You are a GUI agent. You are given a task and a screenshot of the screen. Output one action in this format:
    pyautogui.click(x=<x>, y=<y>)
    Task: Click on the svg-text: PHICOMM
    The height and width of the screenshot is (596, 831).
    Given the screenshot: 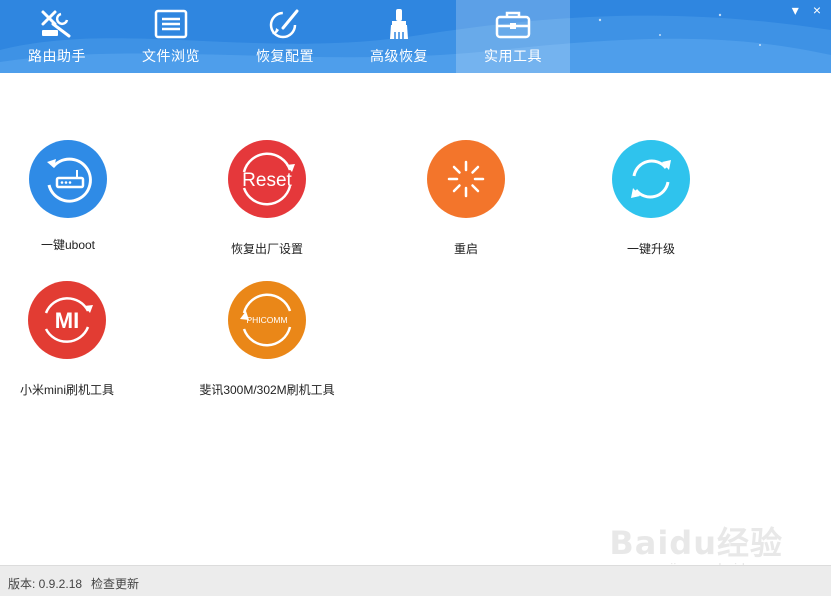 What is the action you would take?
    pyautogui.click(x=266, y=320)
    